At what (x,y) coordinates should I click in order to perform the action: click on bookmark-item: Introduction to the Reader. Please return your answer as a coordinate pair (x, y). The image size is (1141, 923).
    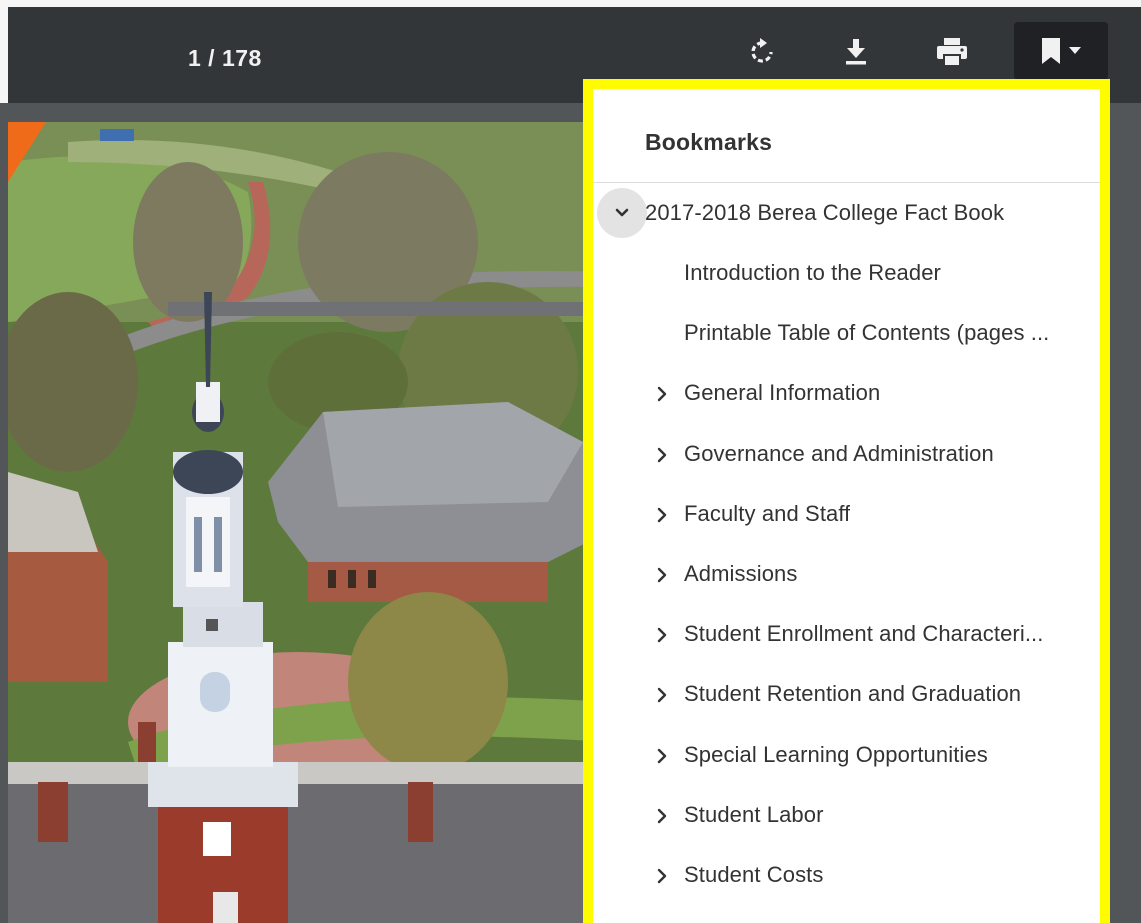
    Looking at the image, I should click on (846, 273).